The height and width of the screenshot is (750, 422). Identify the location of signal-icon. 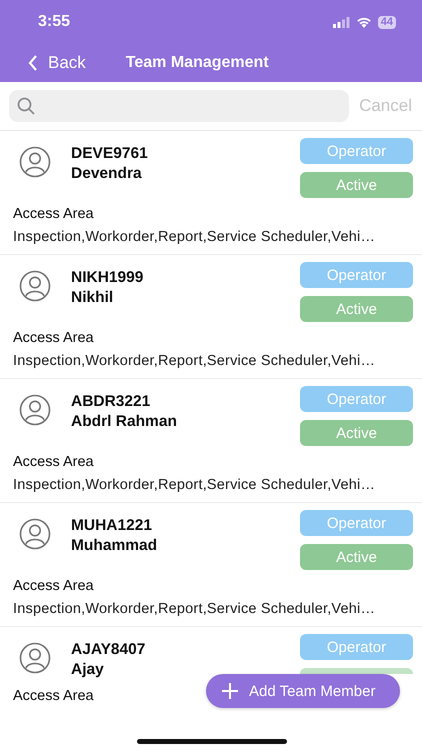
(341, 22).